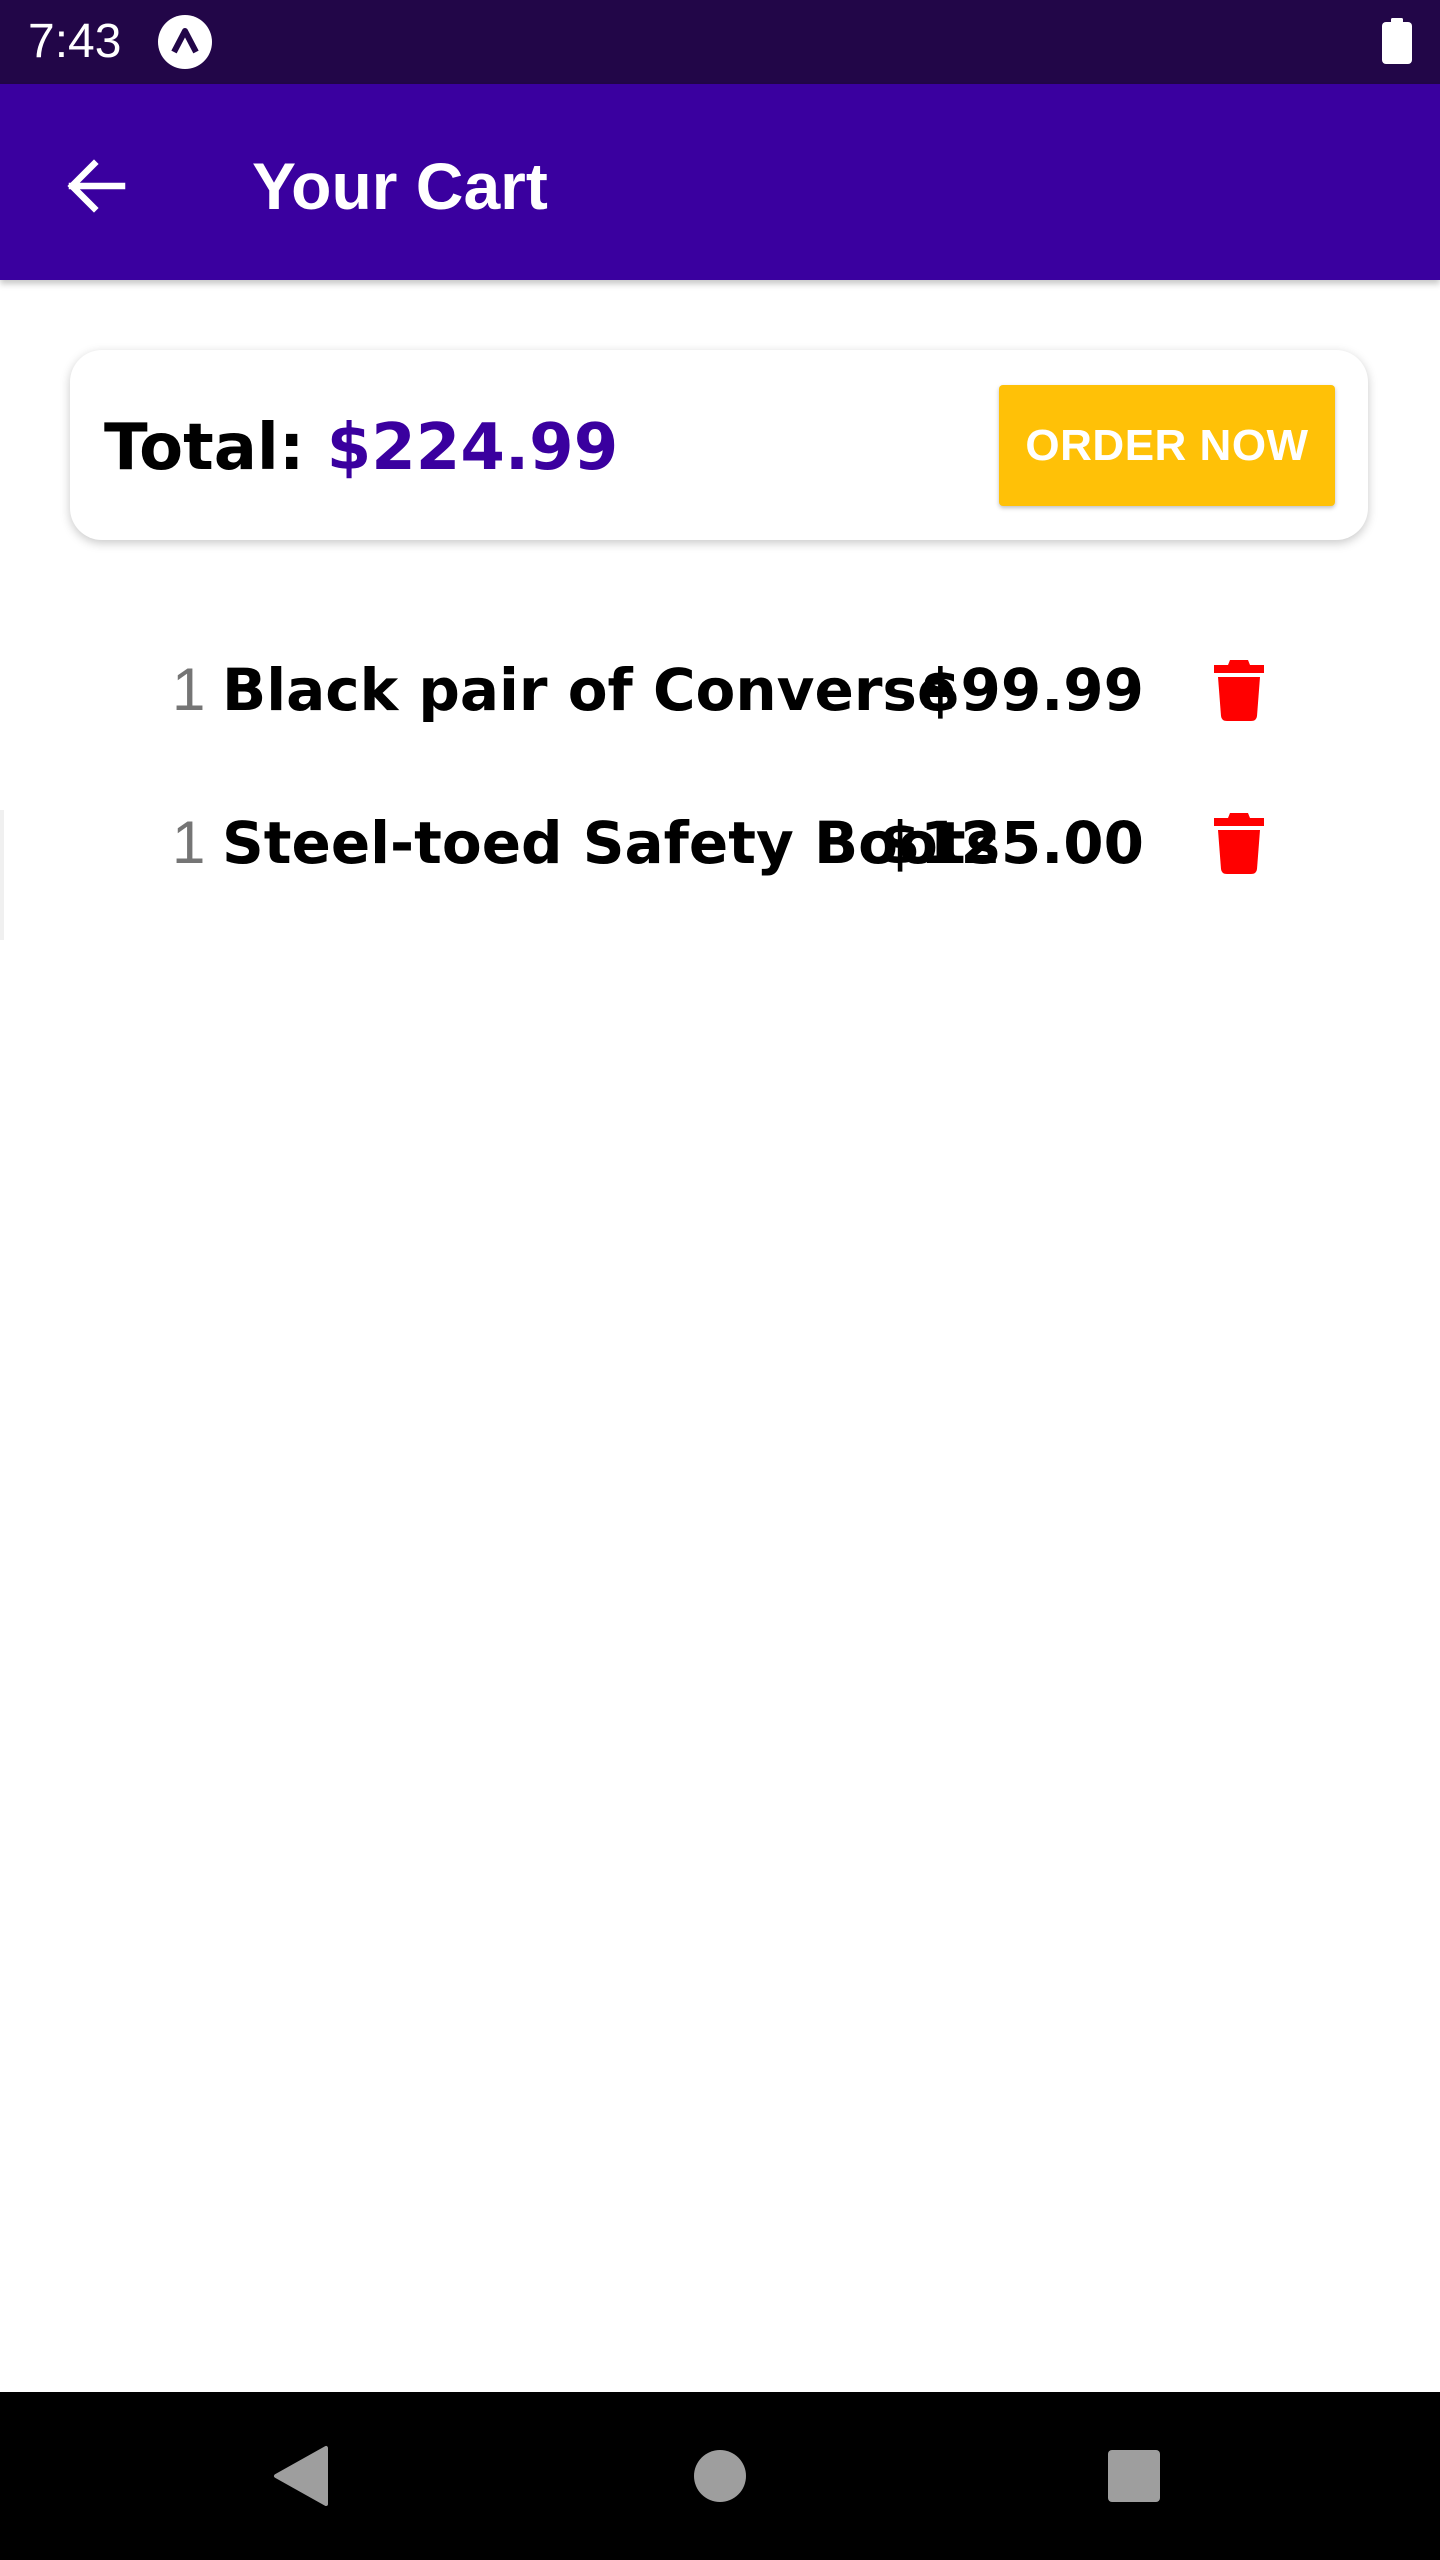  What do you see at coordinates (719, 445) in the screenshot?
I see `order-summary-card: Total: $224.99 ORDER NOW` at bounding box center [719, 445].